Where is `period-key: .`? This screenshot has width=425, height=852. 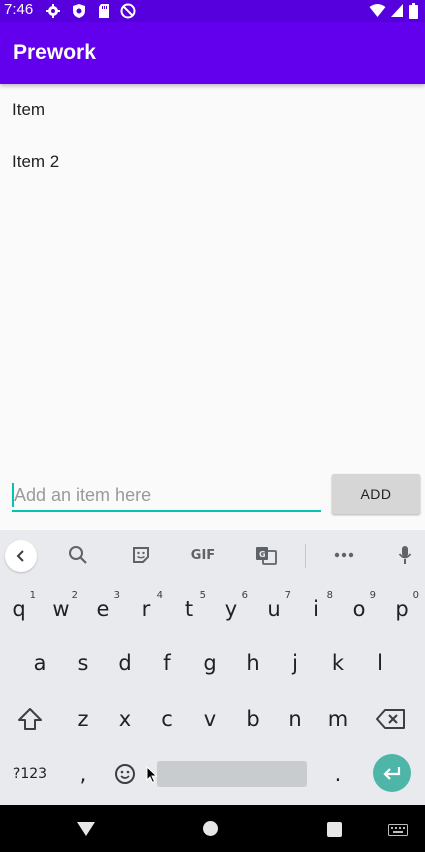
period-key: . is located at coordinates (338, 774).